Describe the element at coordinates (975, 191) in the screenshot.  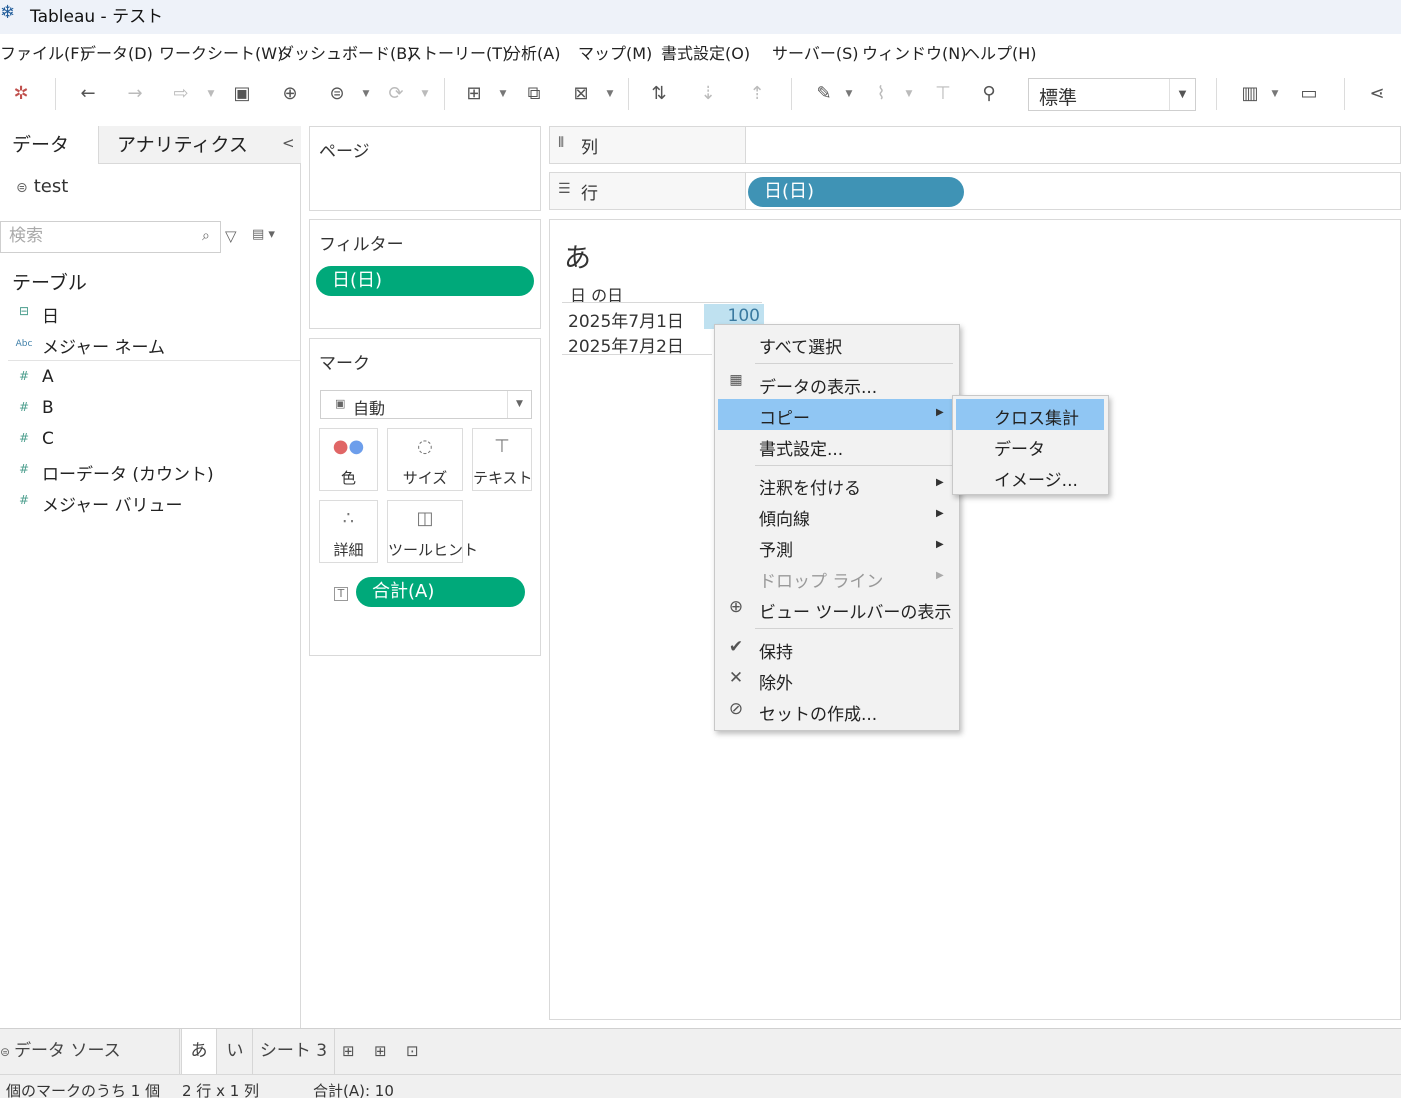
I see `rows-shelf: ☰ 行 日(日)` at that location.